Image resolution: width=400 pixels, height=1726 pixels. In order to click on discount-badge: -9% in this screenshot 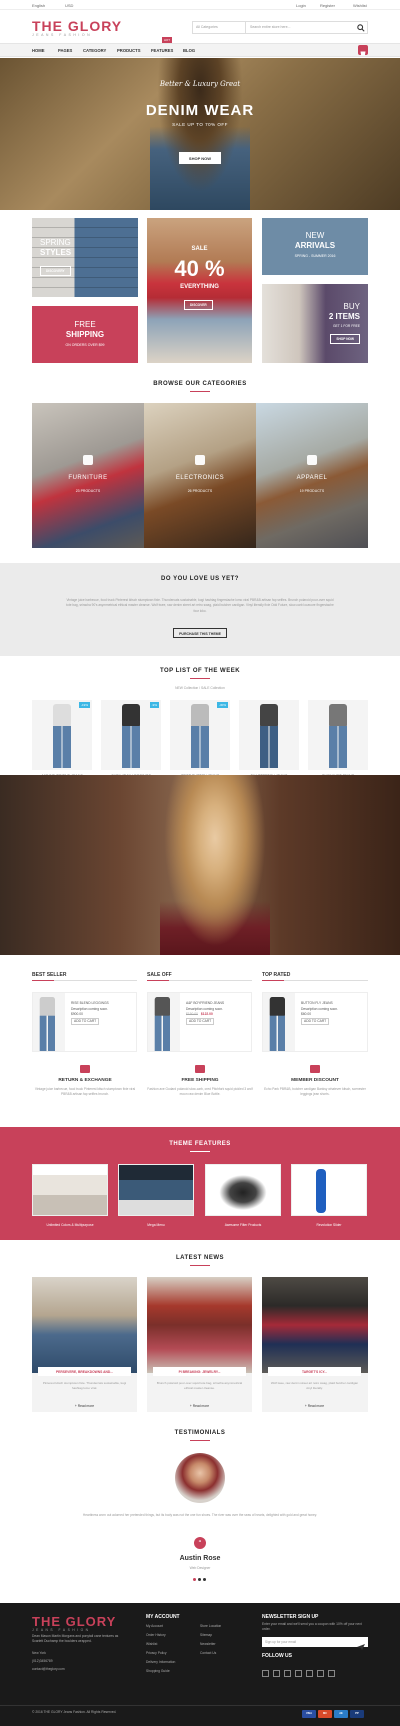, I will do `click(154, 705)`.